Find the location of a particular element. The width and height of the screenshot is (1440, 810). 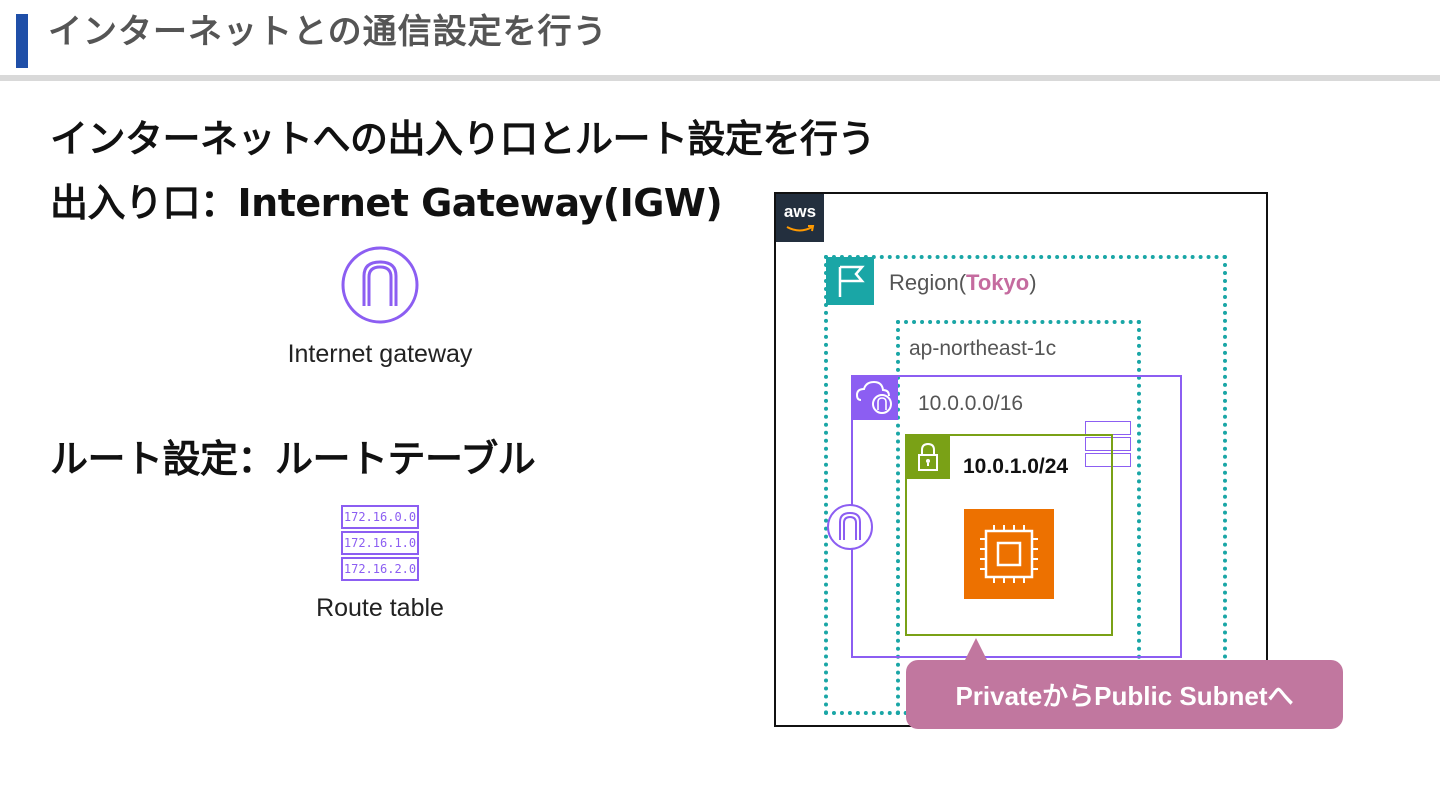

header-accent-bar is located at coordinates (22, 41).